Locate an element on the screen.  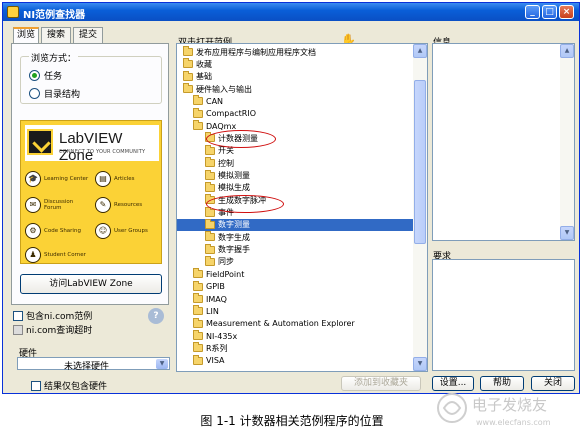
tree-item: 同步 is located at coordinates (219, 261).